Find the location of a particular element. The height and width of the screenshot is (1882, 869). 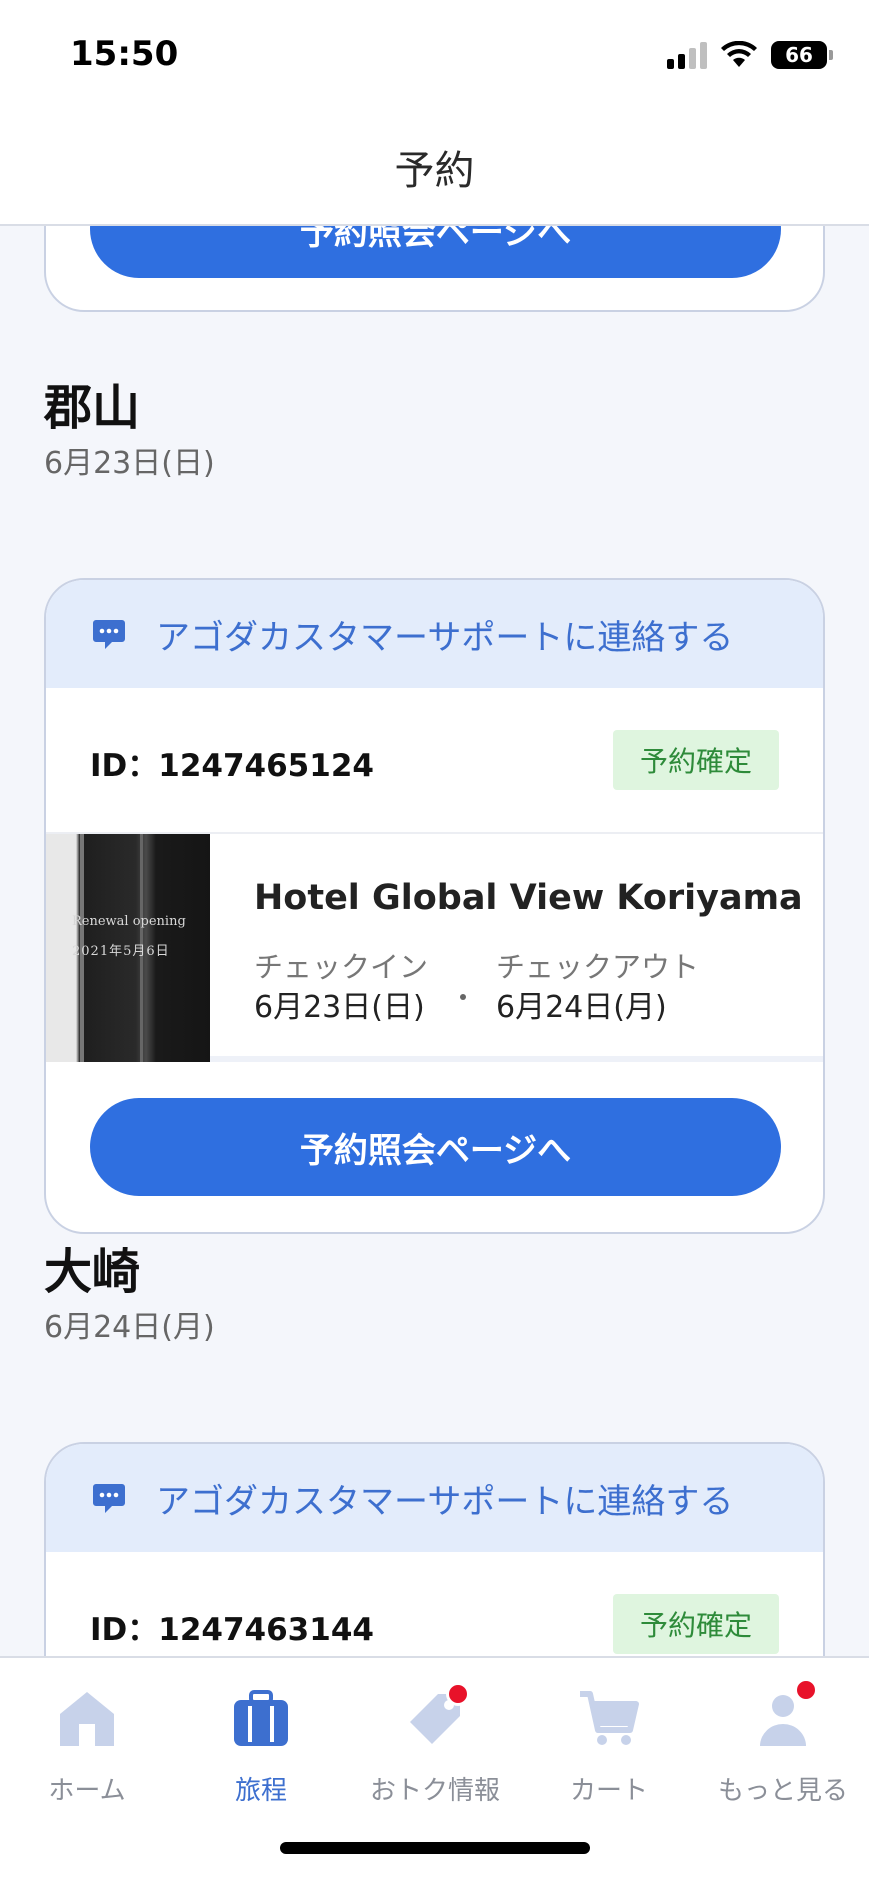

section-city: 郡山 is located at coordinates (92, 408).